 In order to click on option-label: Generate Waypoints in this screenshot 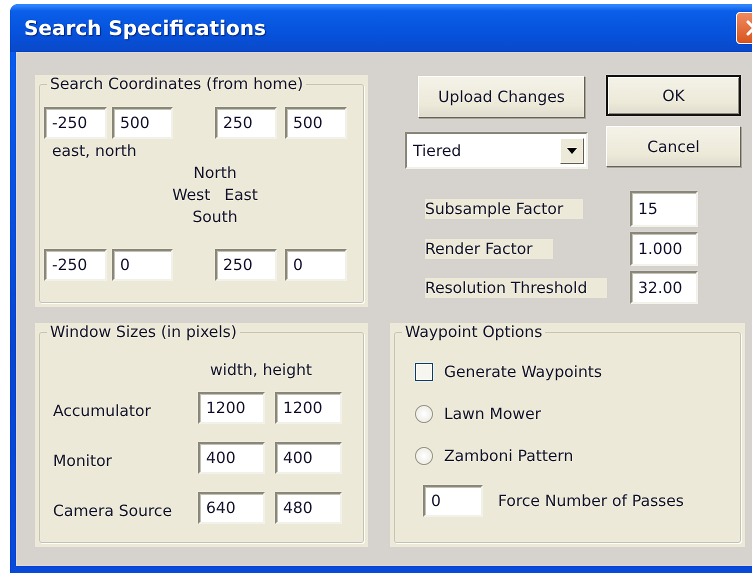, I will do `click(523, 372)`.